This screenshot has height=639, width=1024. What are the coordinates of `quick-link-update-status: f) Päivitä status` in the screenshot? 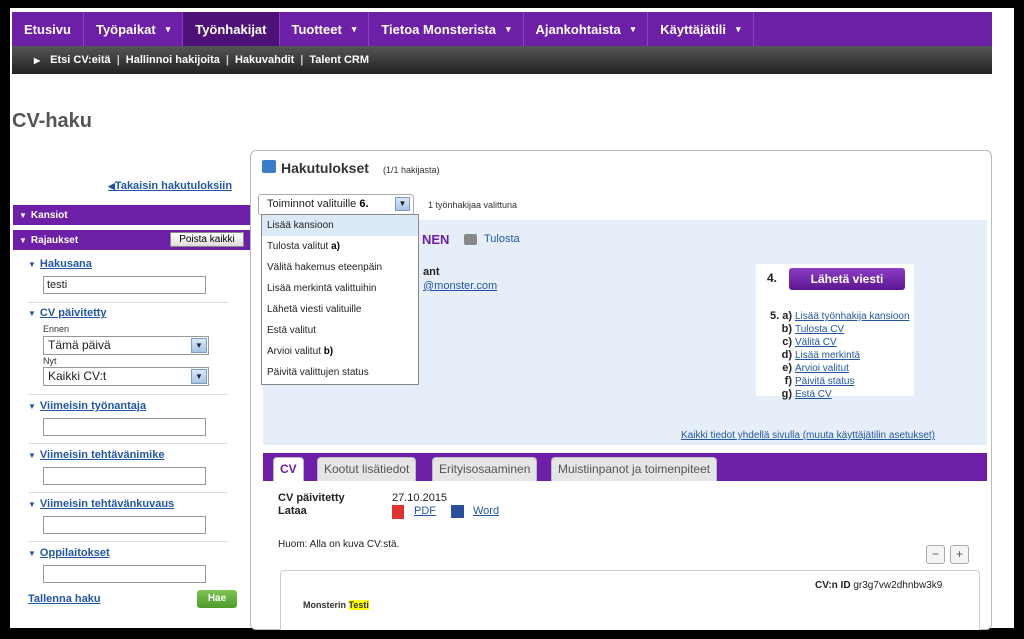 It's located at (807, 381).